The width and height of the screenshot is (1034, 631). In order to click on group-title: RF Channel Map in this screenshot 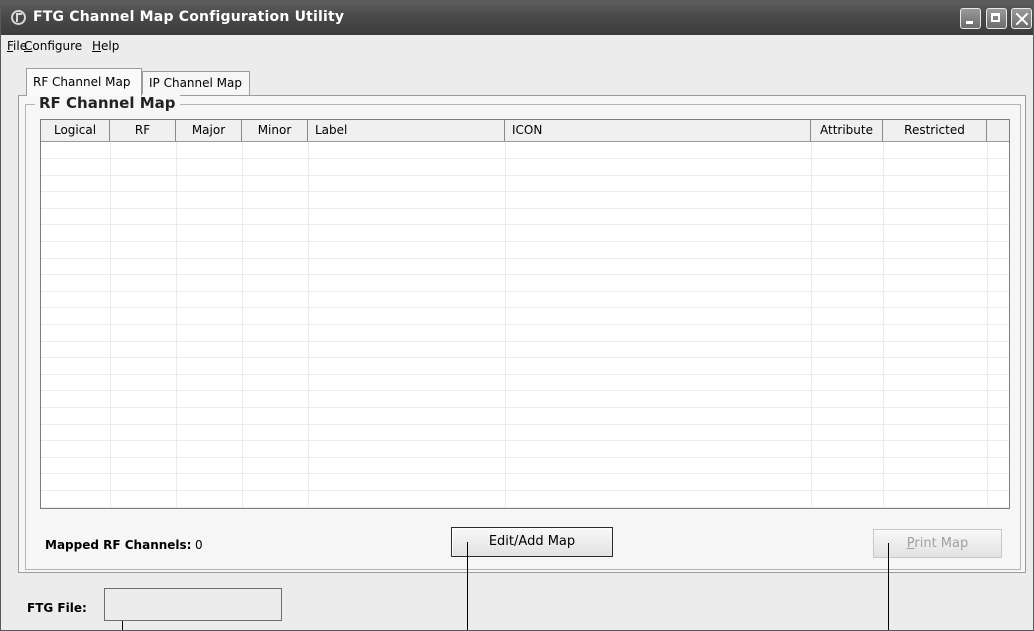, I will do `click(107, 103)`.